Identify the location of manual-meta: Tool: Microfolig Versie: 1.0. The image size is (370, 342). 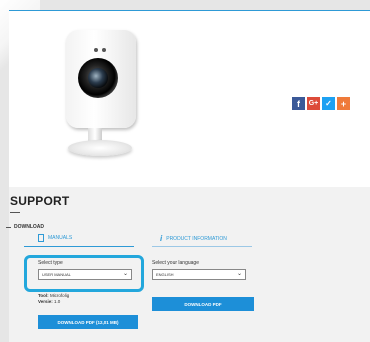
(53, 299).